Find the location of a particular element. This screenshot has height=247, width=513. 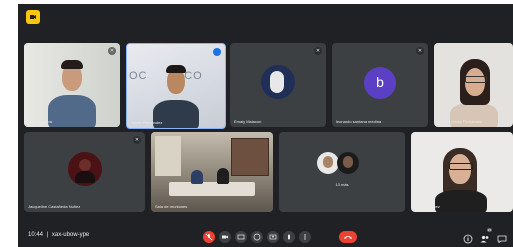

captions-button is located at coordinates (241, 237).